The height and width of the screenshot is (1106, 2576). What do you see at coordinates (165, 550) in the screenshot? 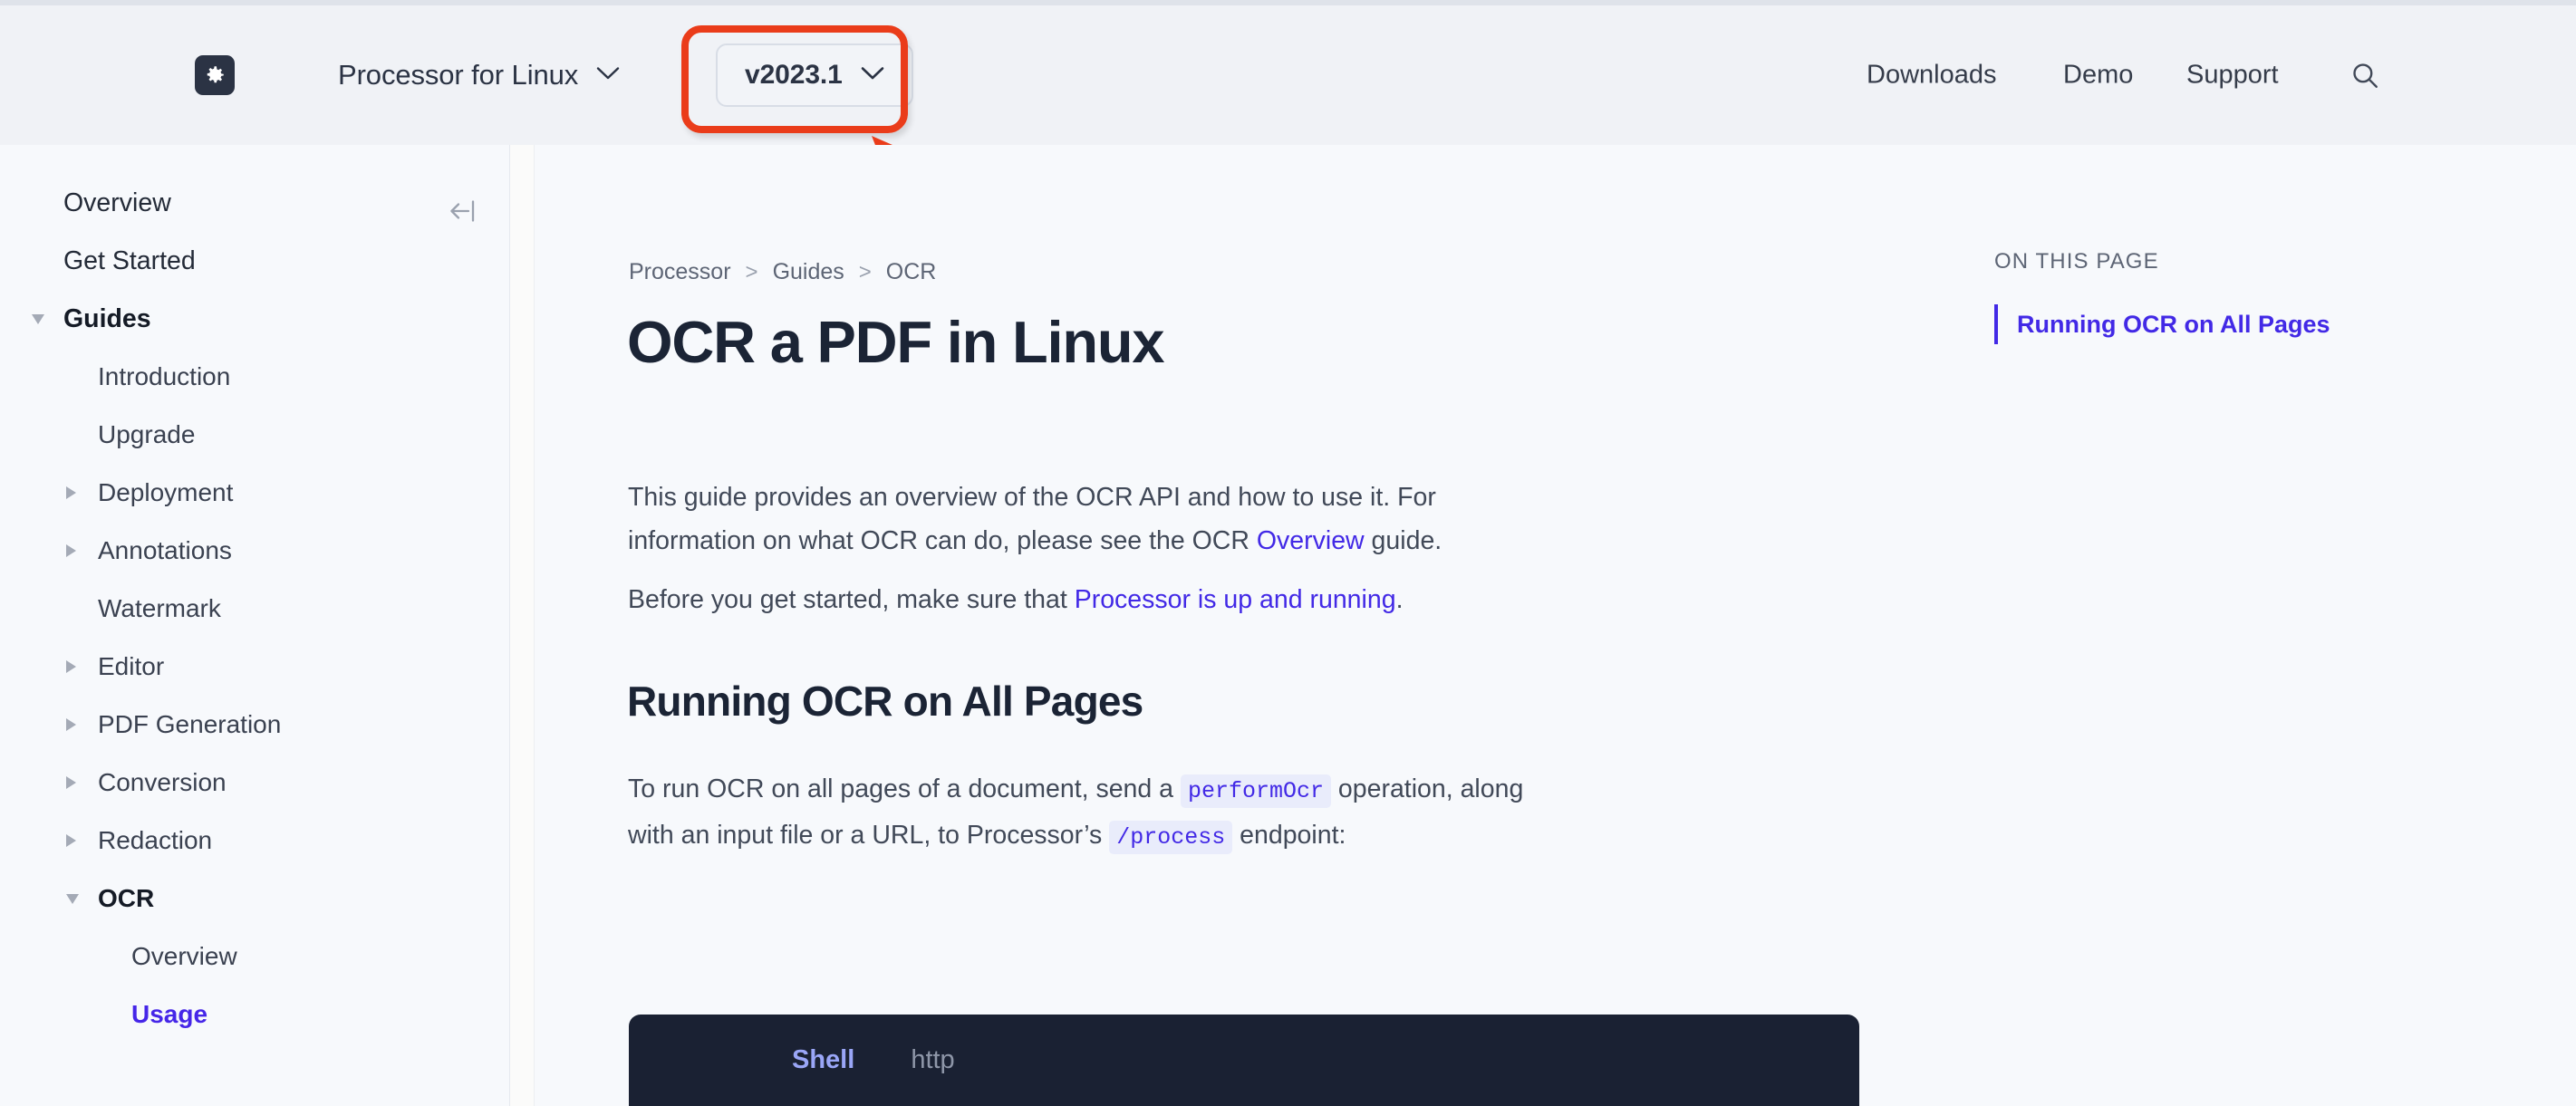
I see `sidebar-item-label: Annotations` at bounding box center [165, 550].